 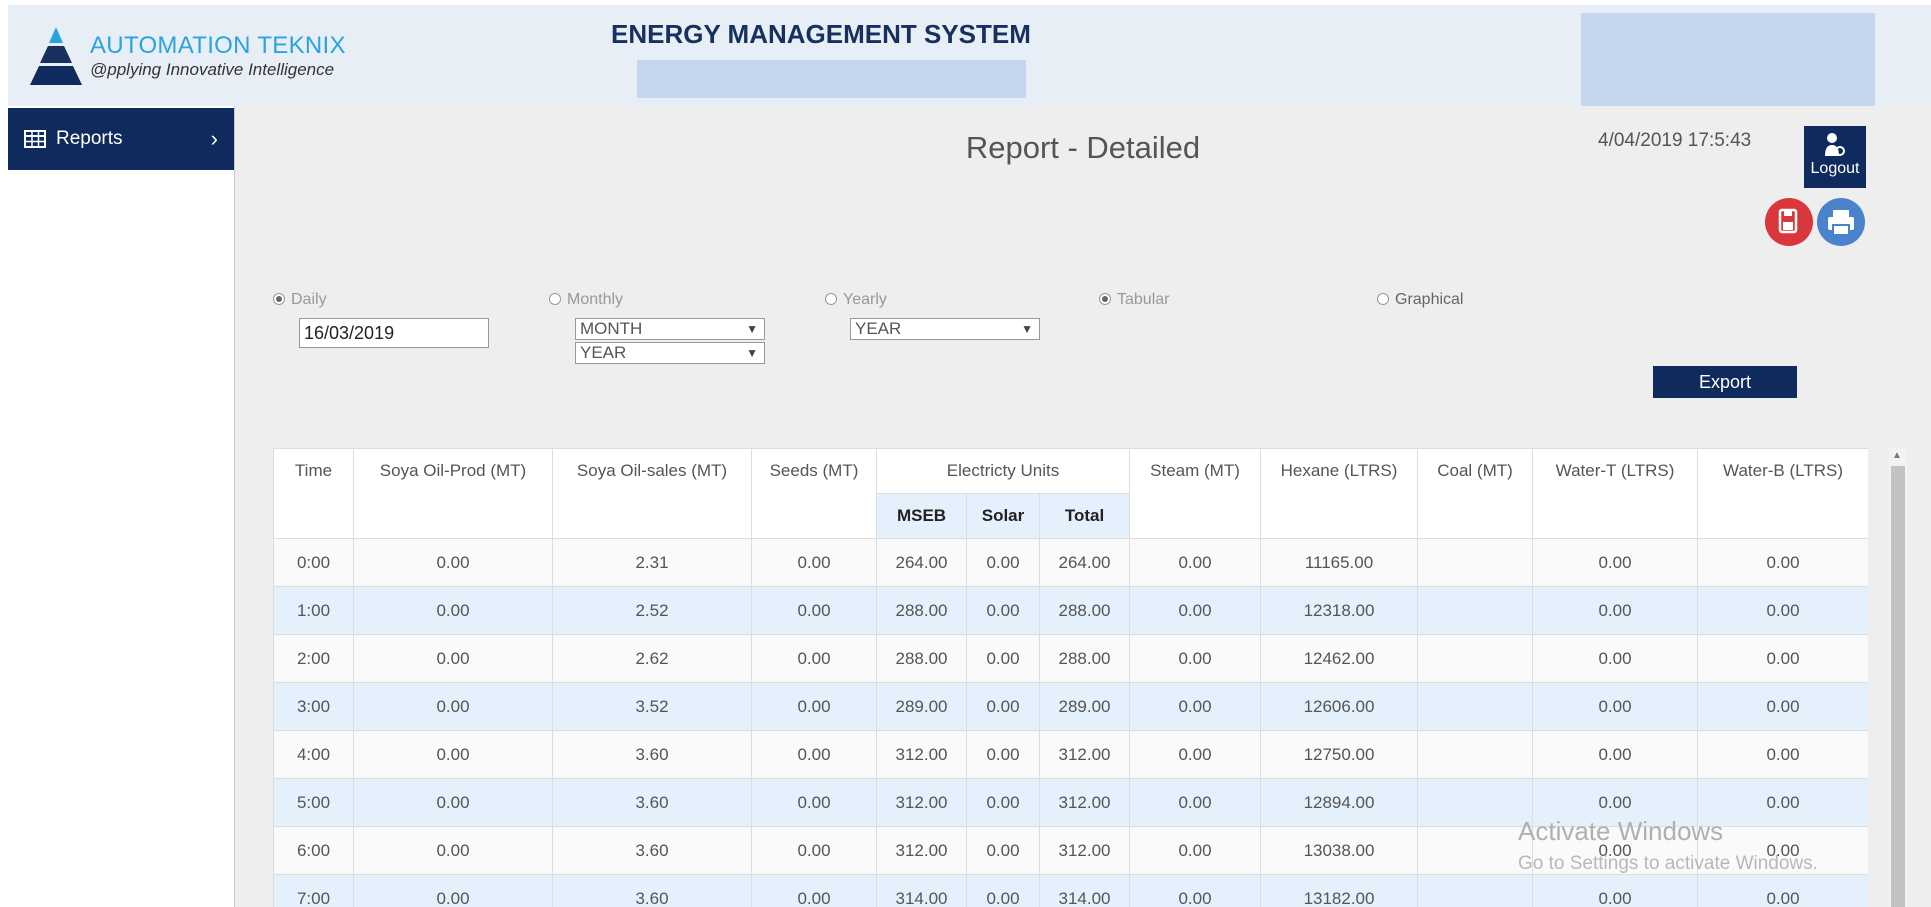 What do you see at coordinates (1339, 493) in the screenshot?
I see `col-header-hexane: Hexane (LTRS)` at bounding box center [1339, 493].